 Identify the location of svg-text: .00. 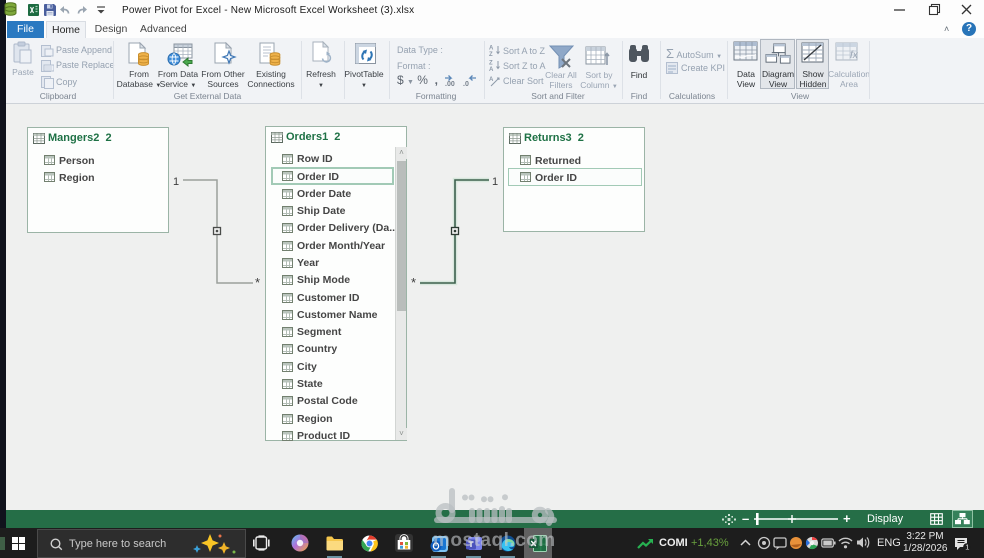
(450, 84).